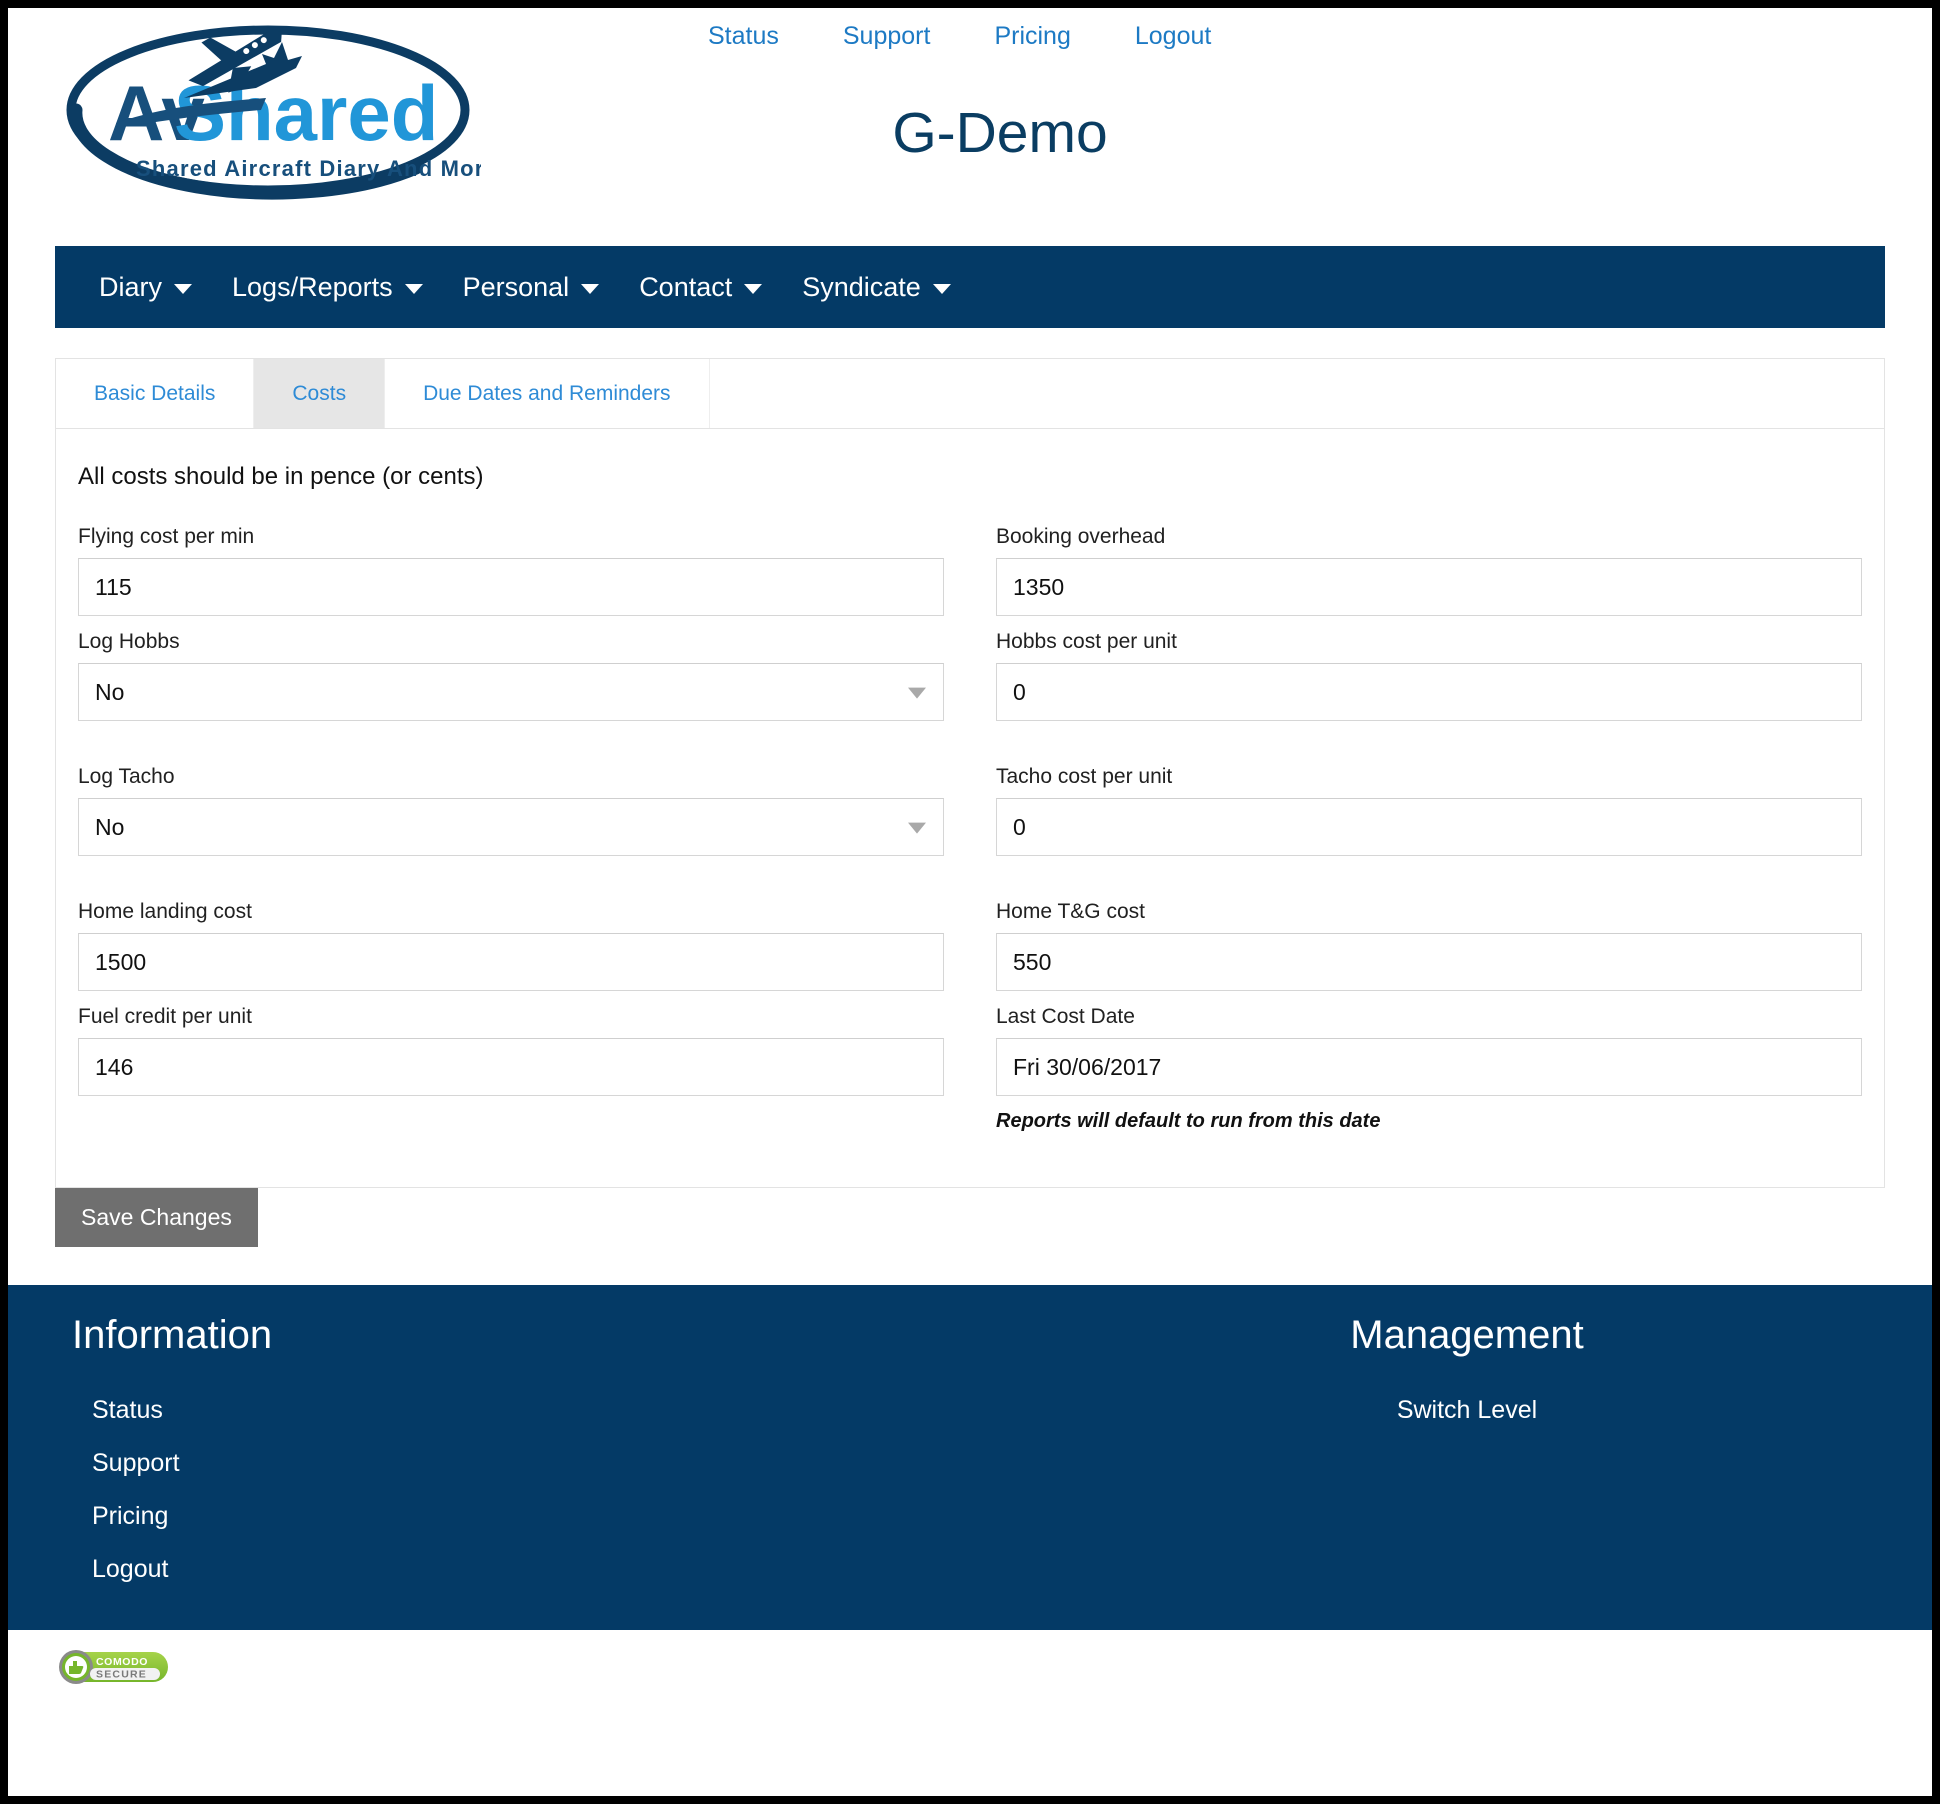  Describe the element at coordinates (120, 1516) in the screenshot. I see `footer-link-pricing: Pricing` at that location.